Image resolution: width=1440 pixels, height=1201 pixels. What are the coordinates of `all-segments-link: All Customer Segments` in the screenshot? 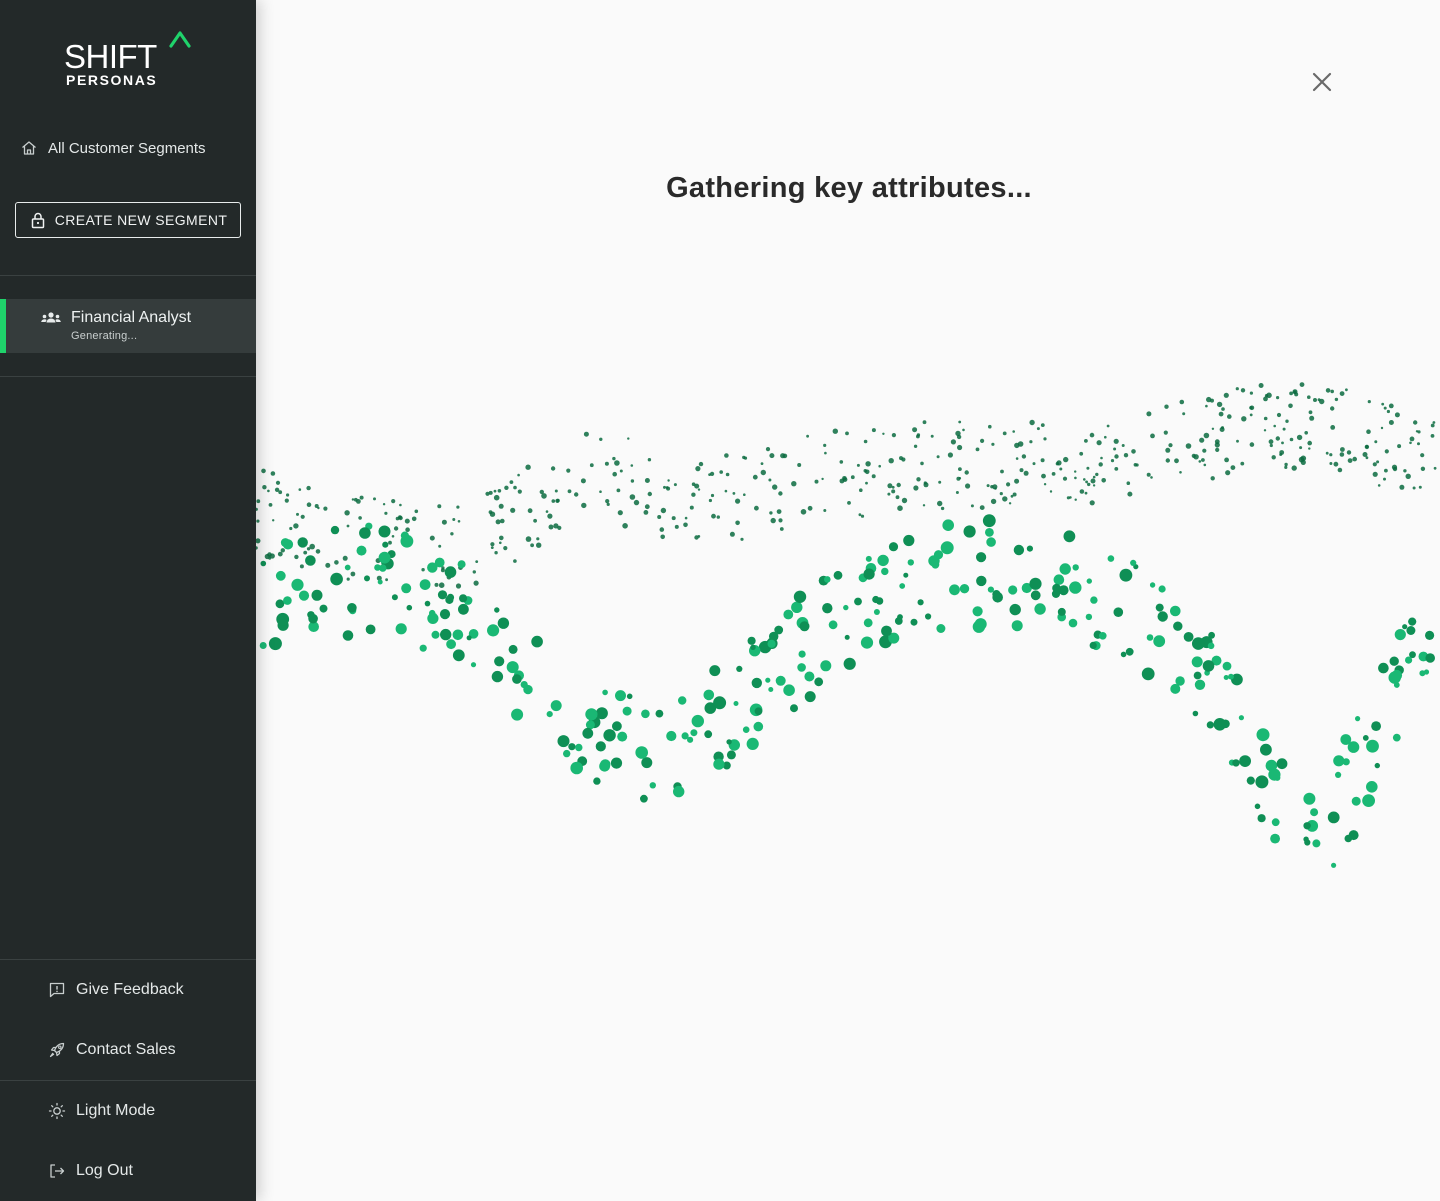 It's located at (113, 148).